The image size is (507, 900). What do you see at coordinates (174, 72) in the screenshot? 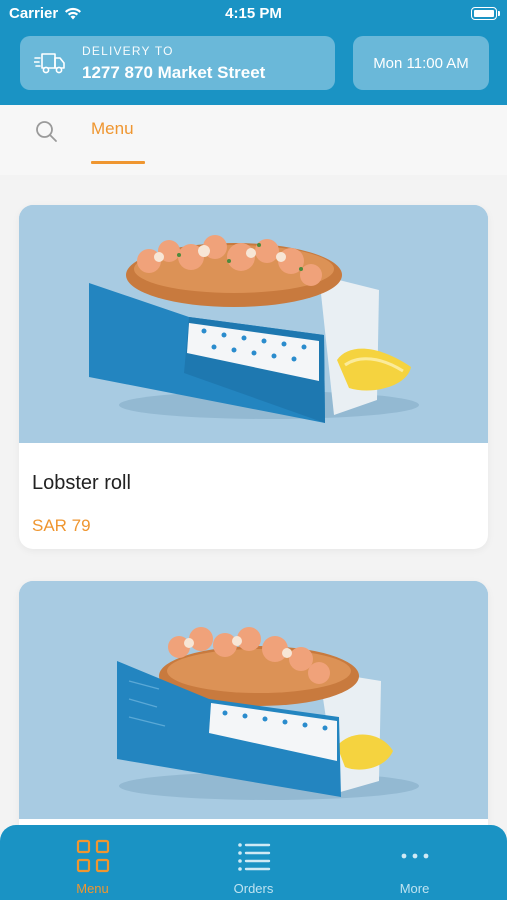
I see `delivery-address: 1277 870 Market Street` at bounding box center [174, 72].